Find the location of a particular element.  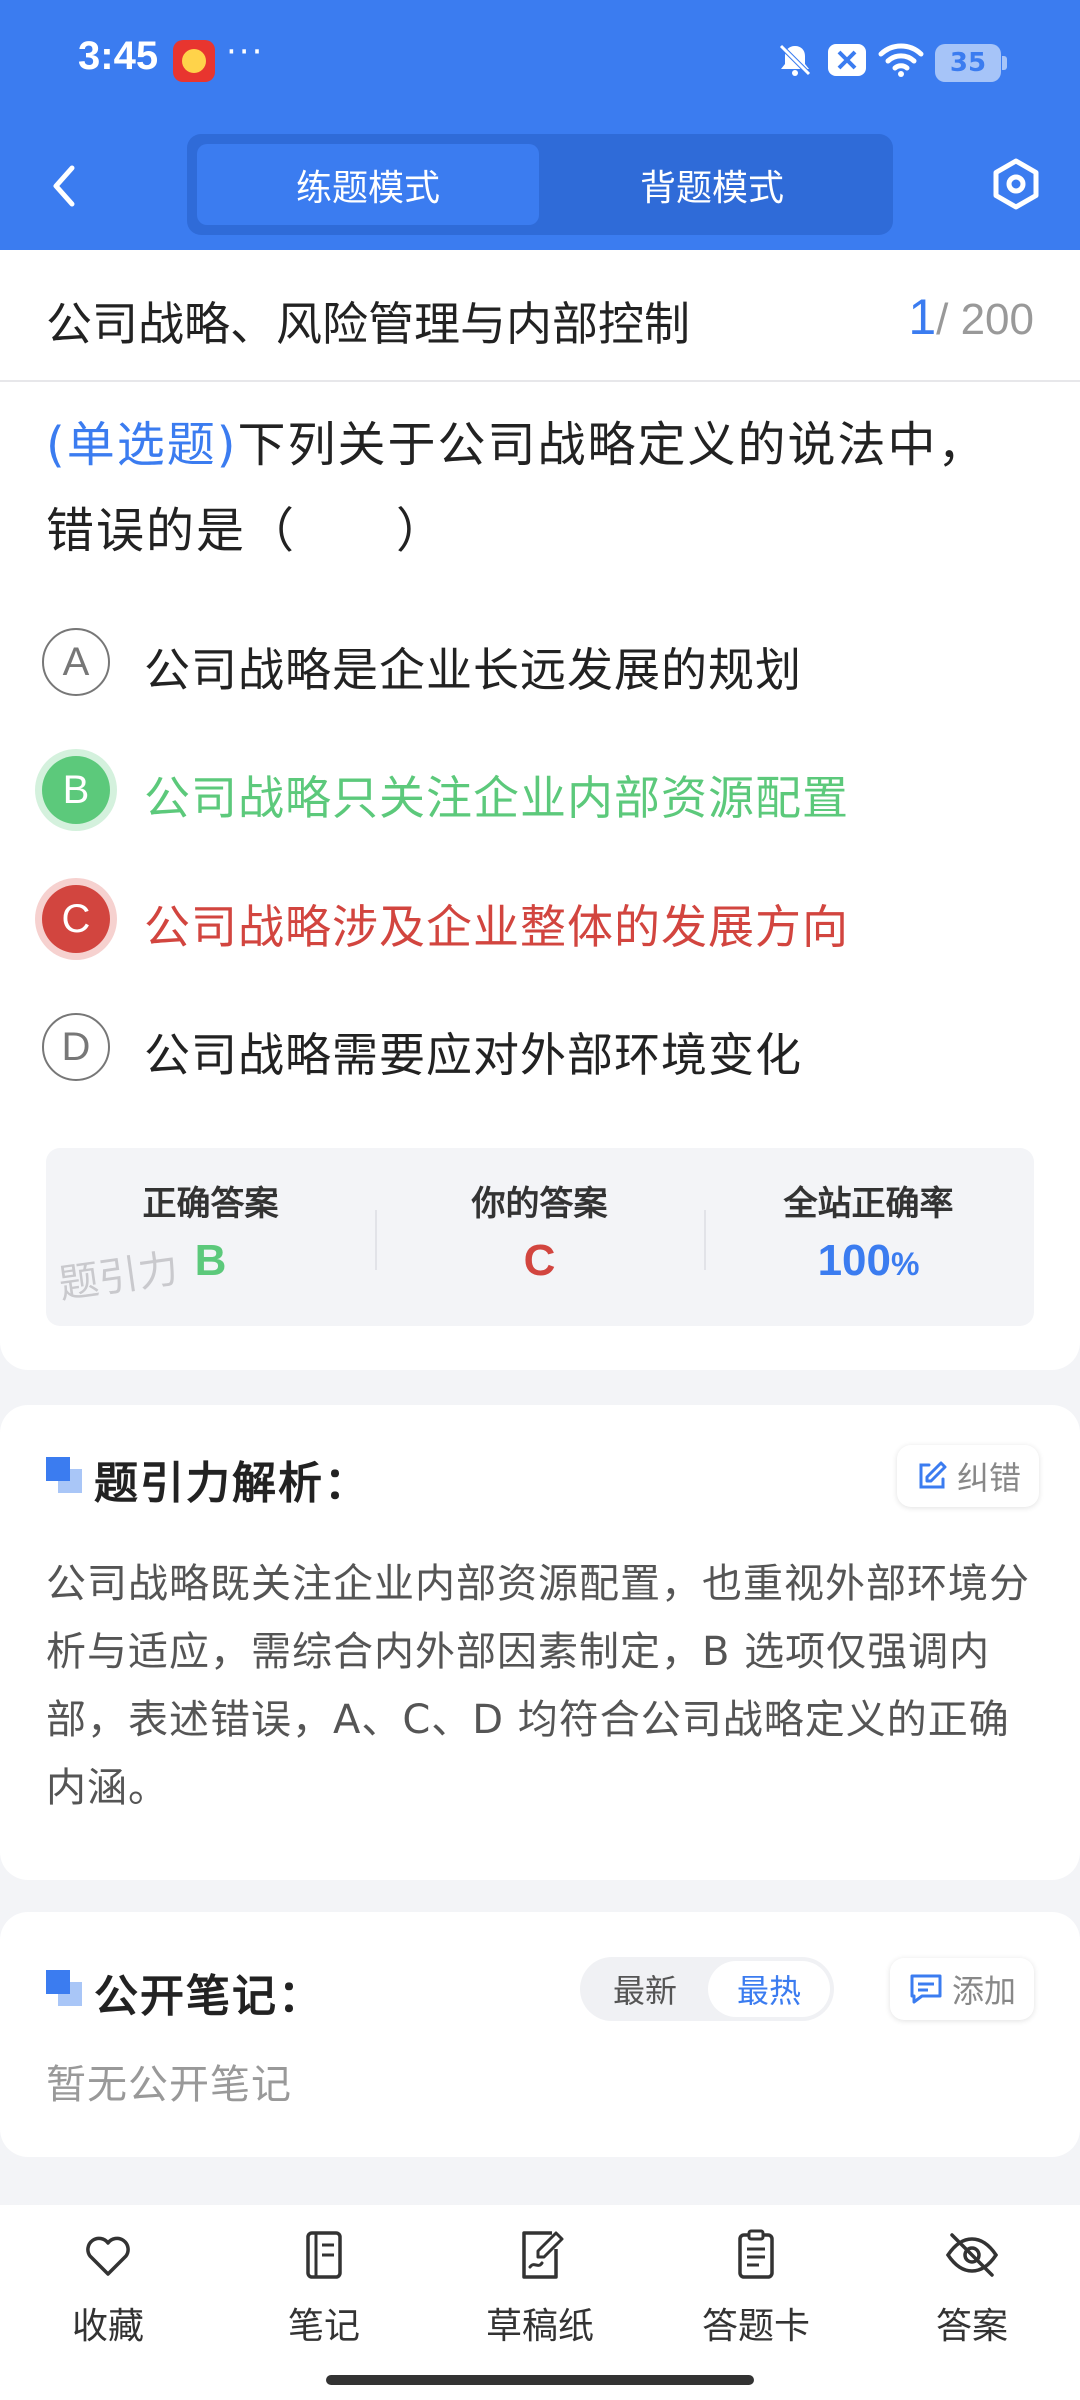

show-answer-button: 答案 is located at coordinates (972, 2292).